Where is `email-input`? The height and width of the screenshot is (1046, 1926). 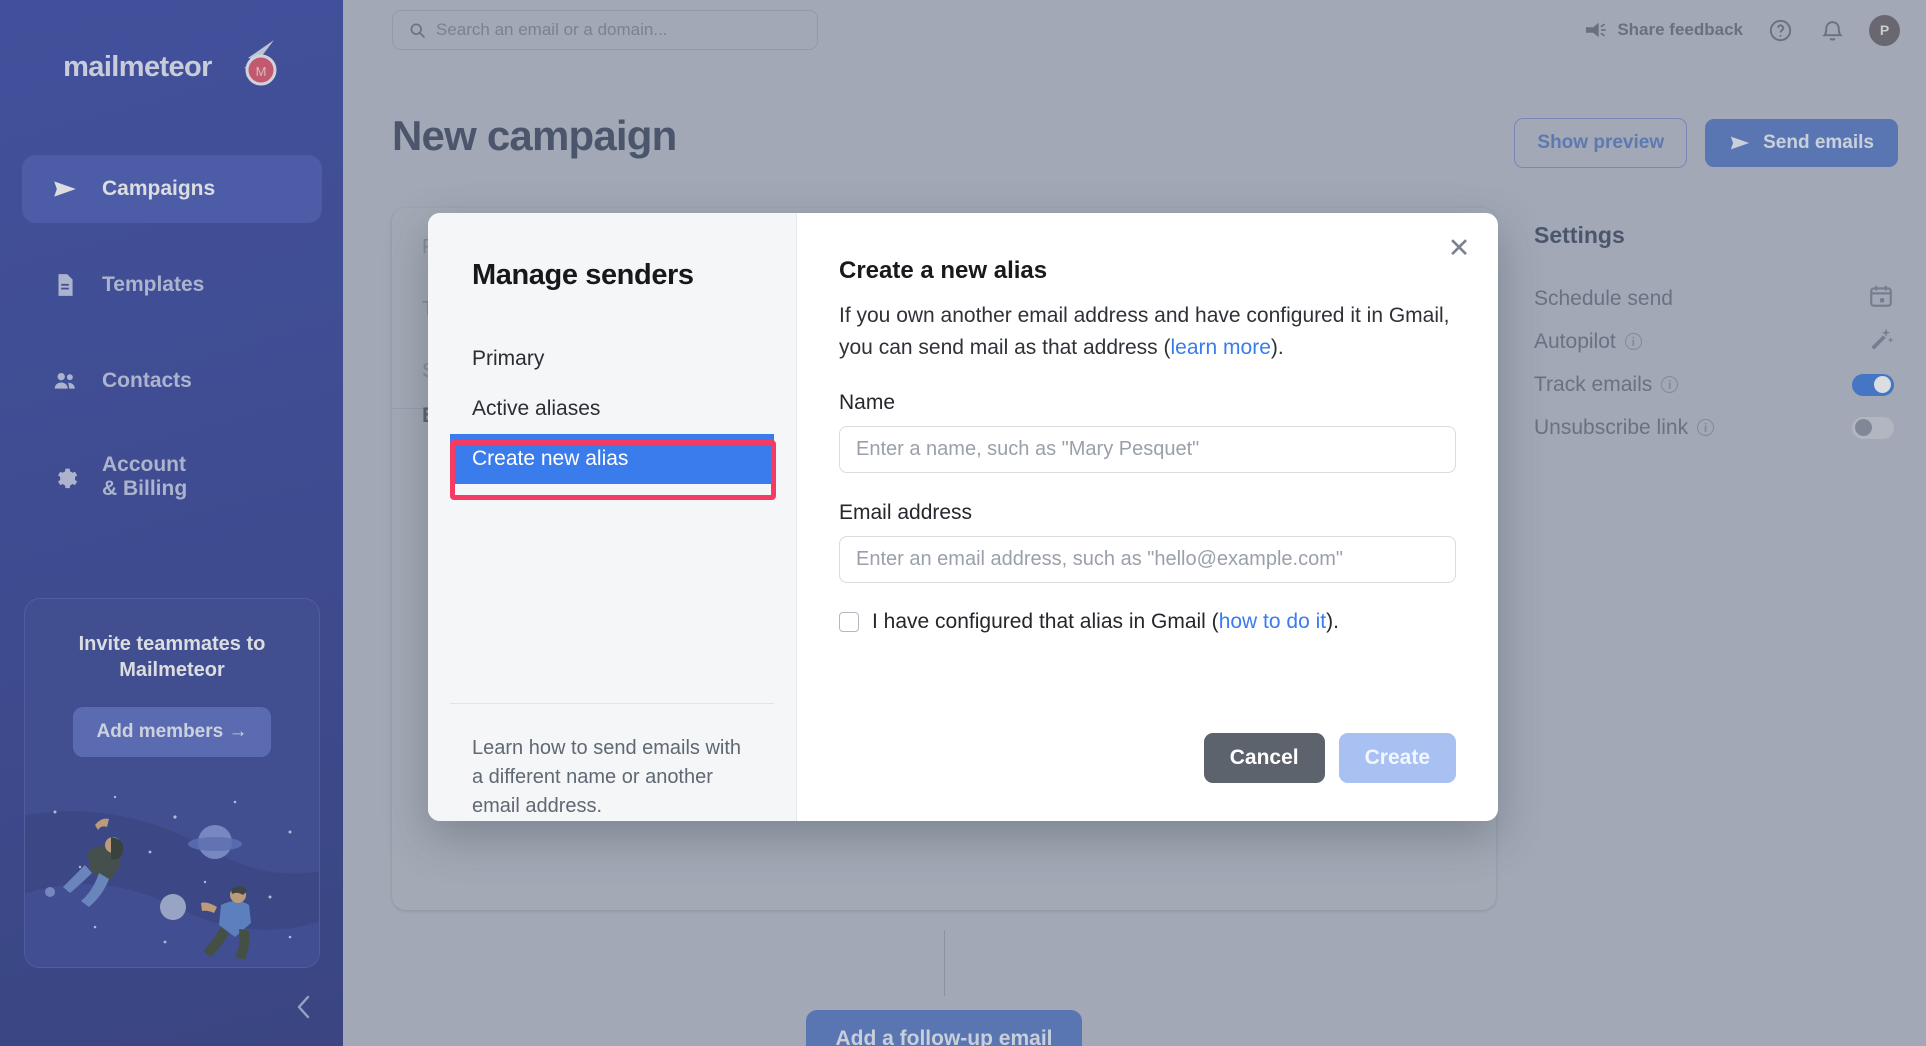 email-input is located at coordinates (1147, 559).